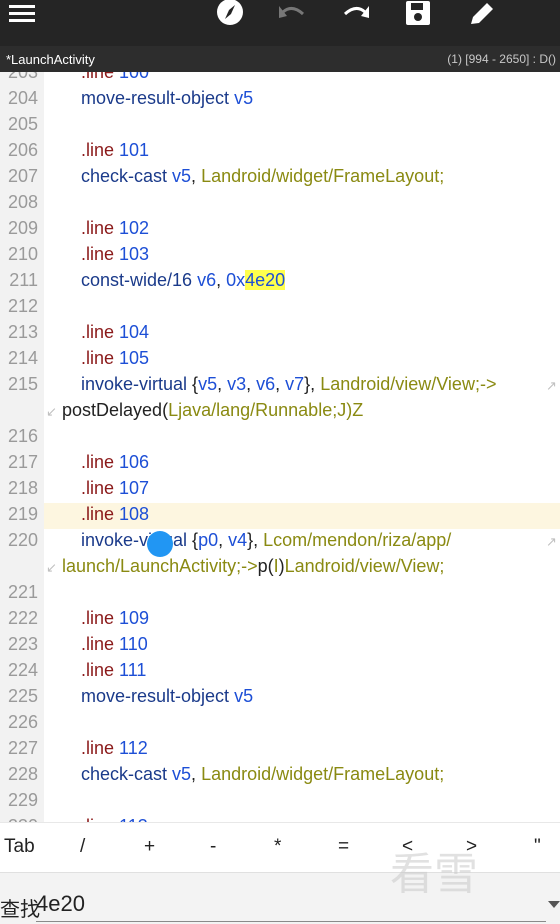 This screenshot has height=924, width=560. I want to click on code-token: 112, so click(133, 748).